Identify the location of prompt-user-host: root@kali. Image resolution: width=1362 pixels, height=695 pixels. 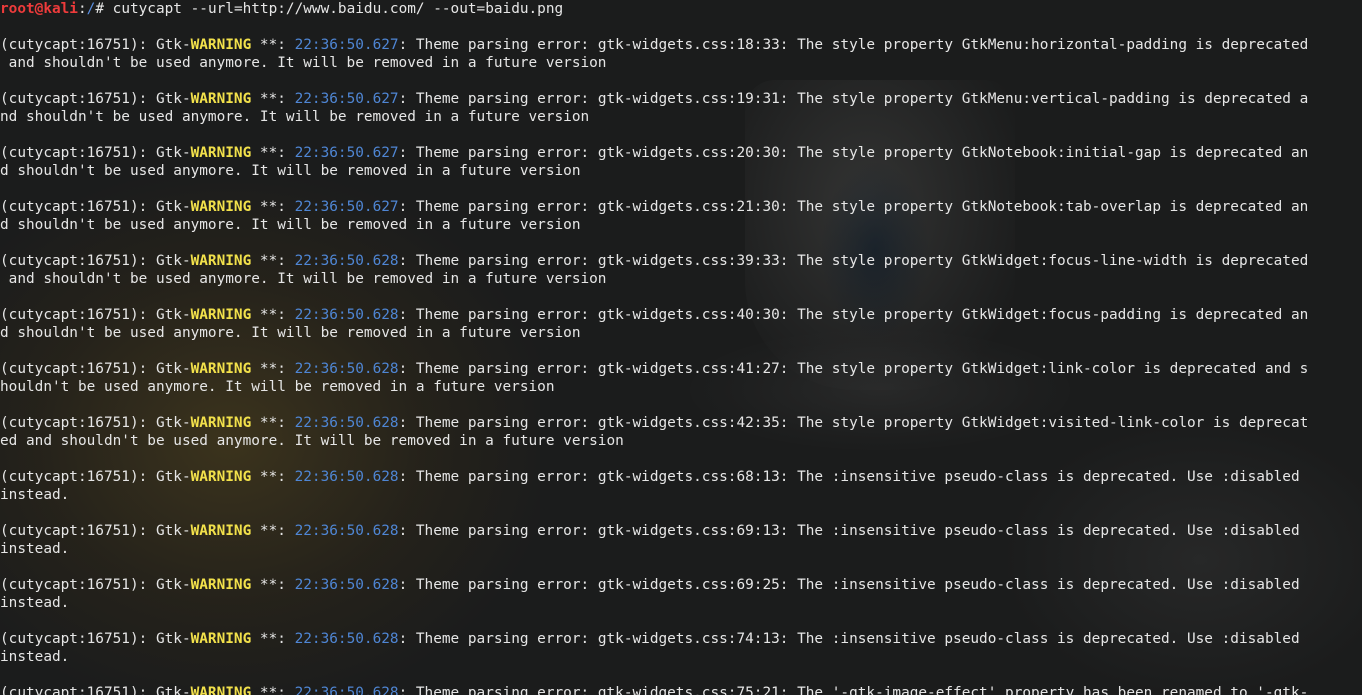
(39, 9).